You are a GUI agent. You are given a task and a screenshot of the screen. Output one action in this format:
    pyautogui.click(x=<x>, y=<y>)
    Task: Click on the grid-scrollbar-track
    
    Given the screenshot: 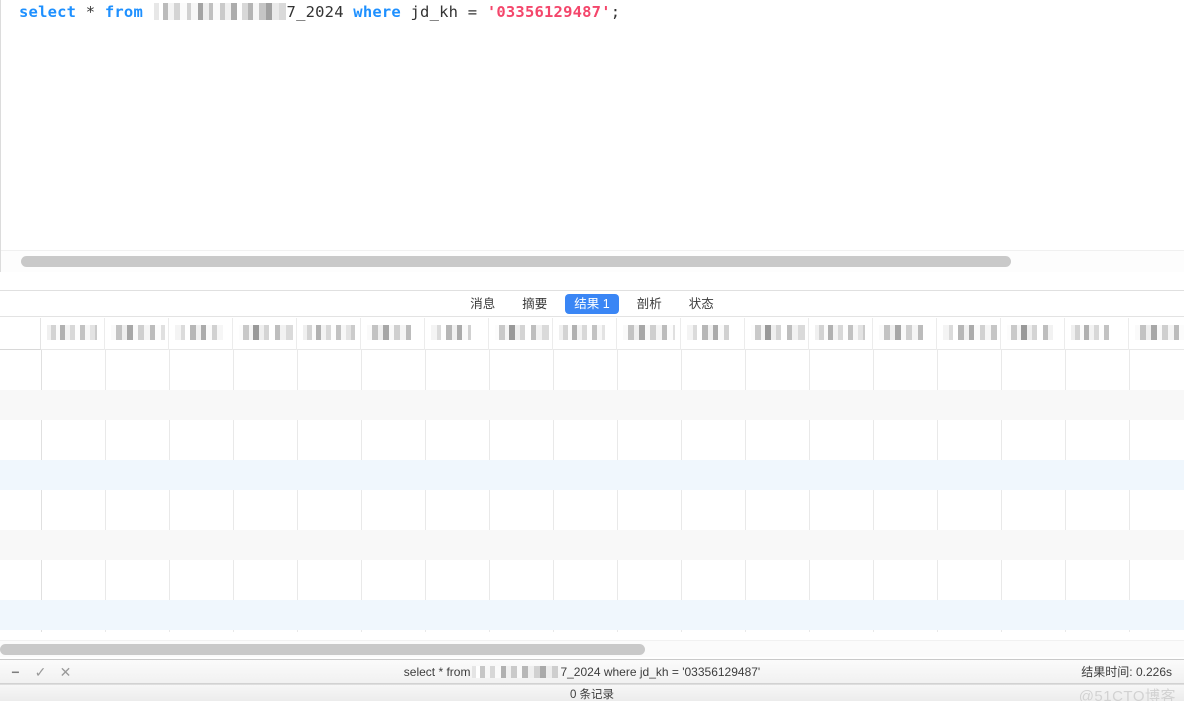 What is the action you would take?
    pyautogui.click(x=592, y=648)
    